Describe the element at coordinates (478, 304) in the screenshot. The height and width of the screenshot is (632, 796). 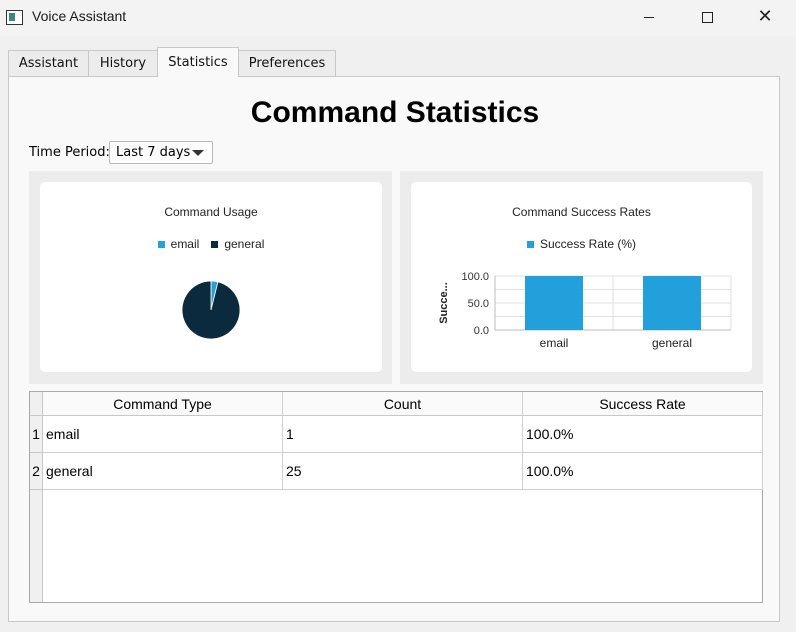
I see `y-tick-label: 50.0` at that location.